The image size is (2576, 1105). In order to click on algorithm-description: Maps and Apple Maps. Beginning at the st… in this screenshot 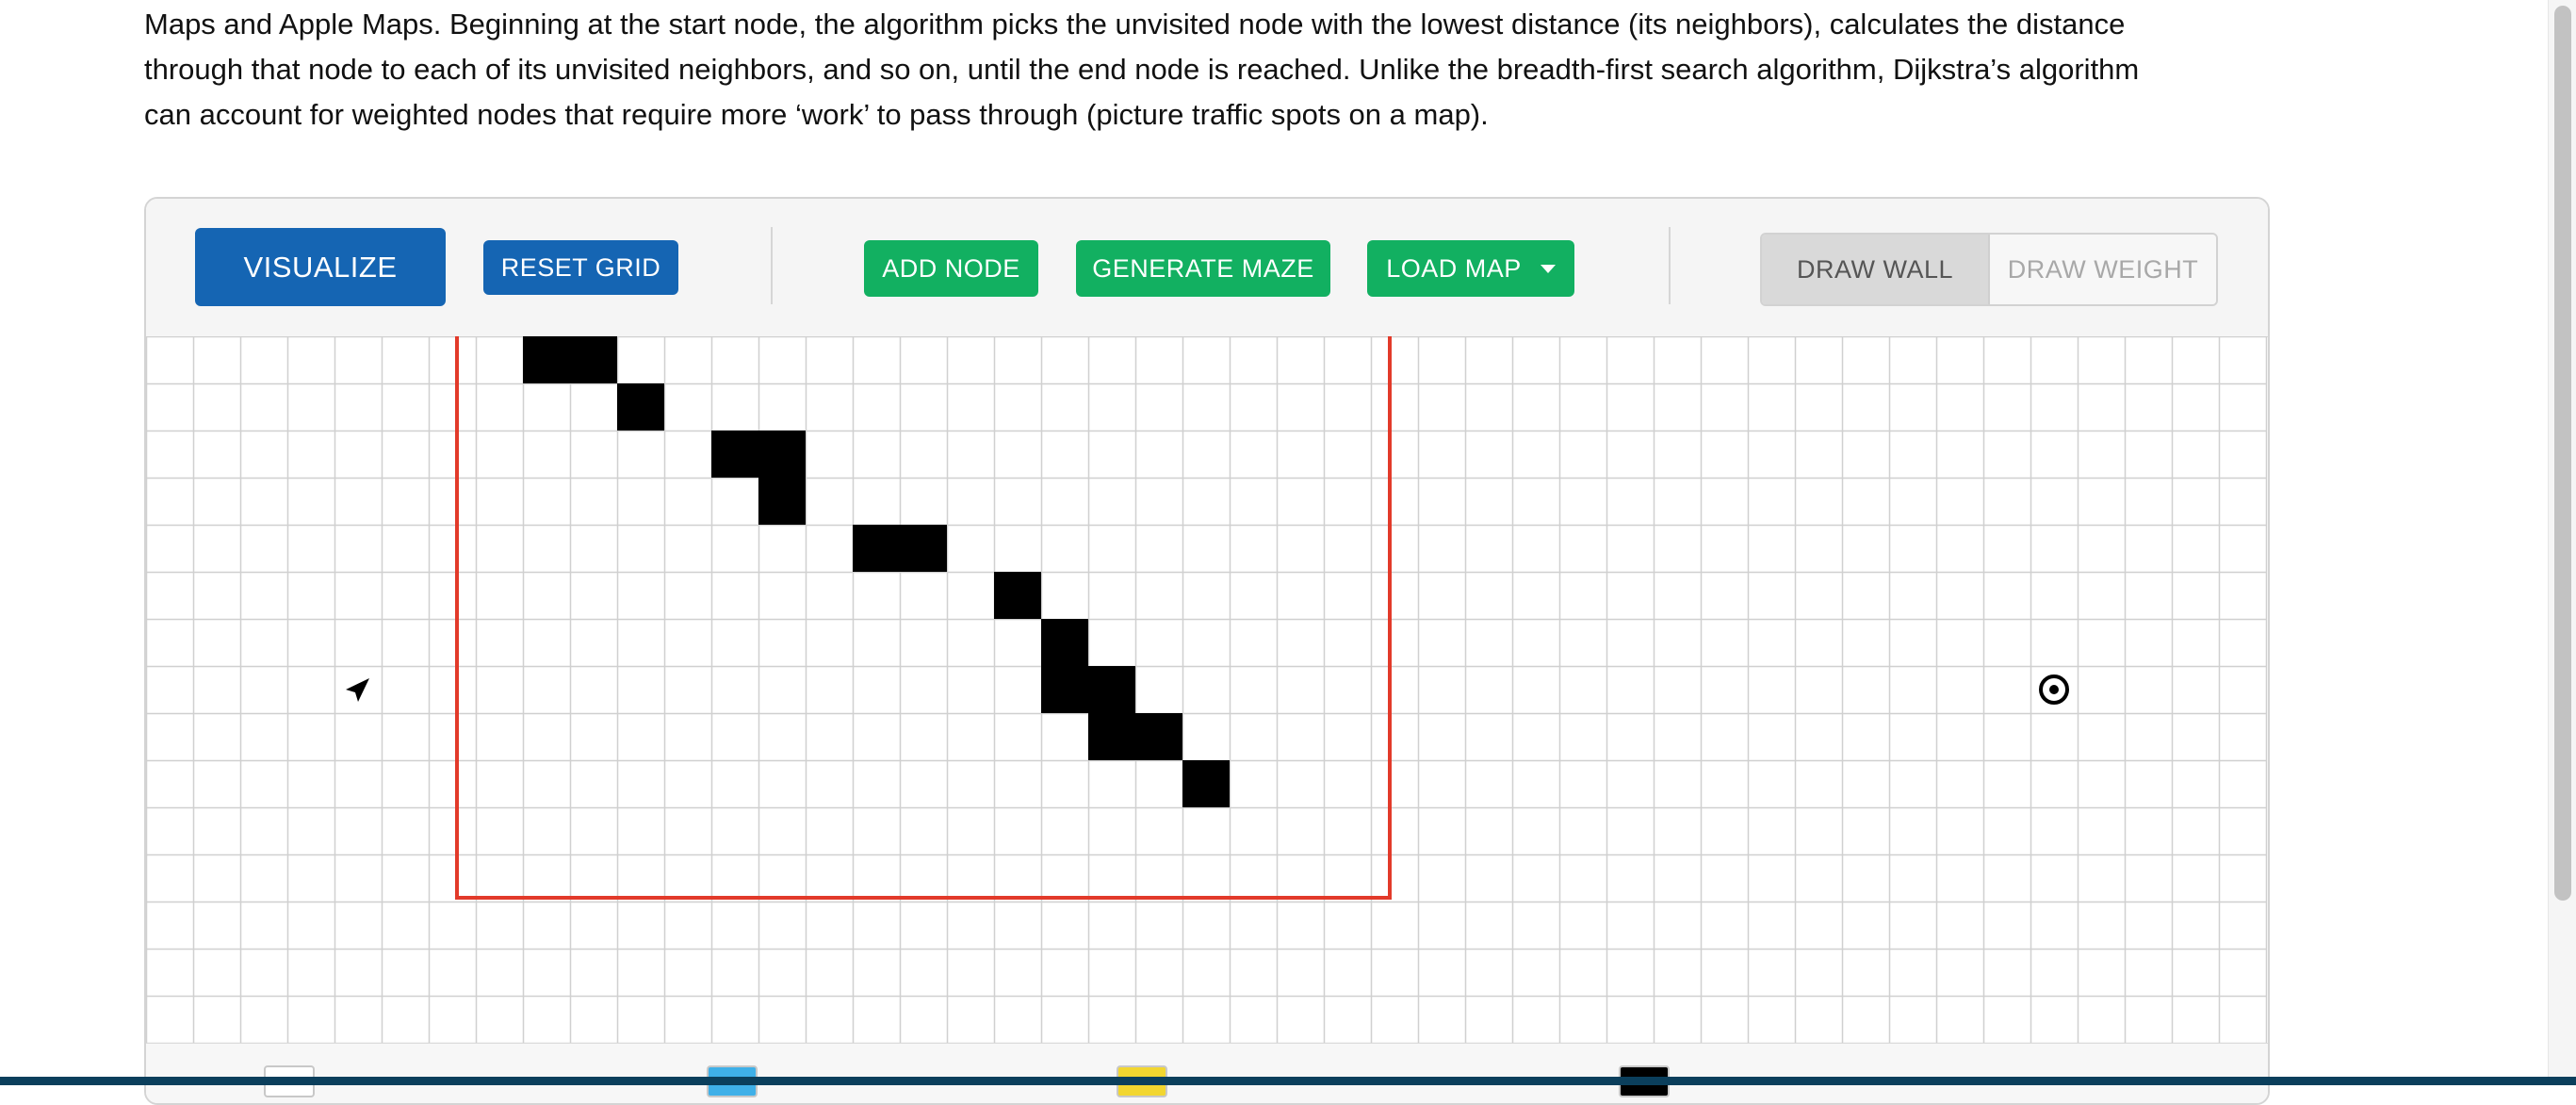, I will do `click(1209, 70)`.